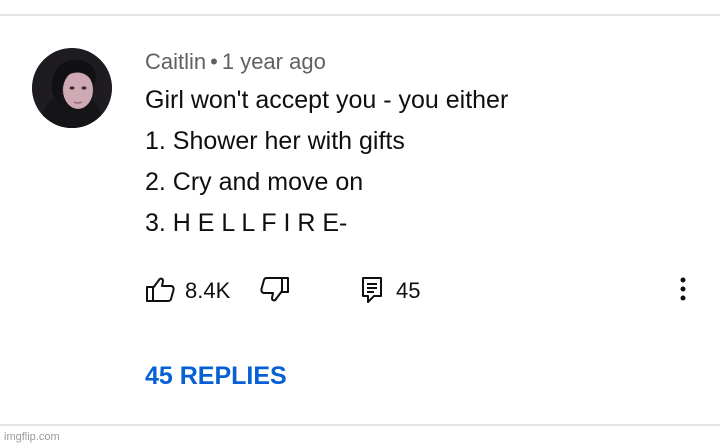 The height and width of the screenshot is (448, 720). Describe the element at coordinates (376, 292) in the screenshot. I see `comment-icon` at that location.